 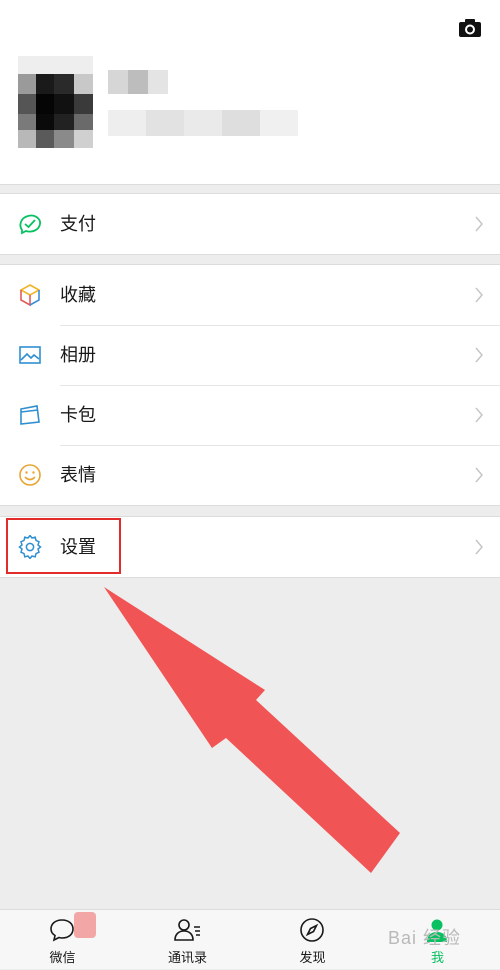 I want to click on tab-label: 发现, so click(x=312, y=957).